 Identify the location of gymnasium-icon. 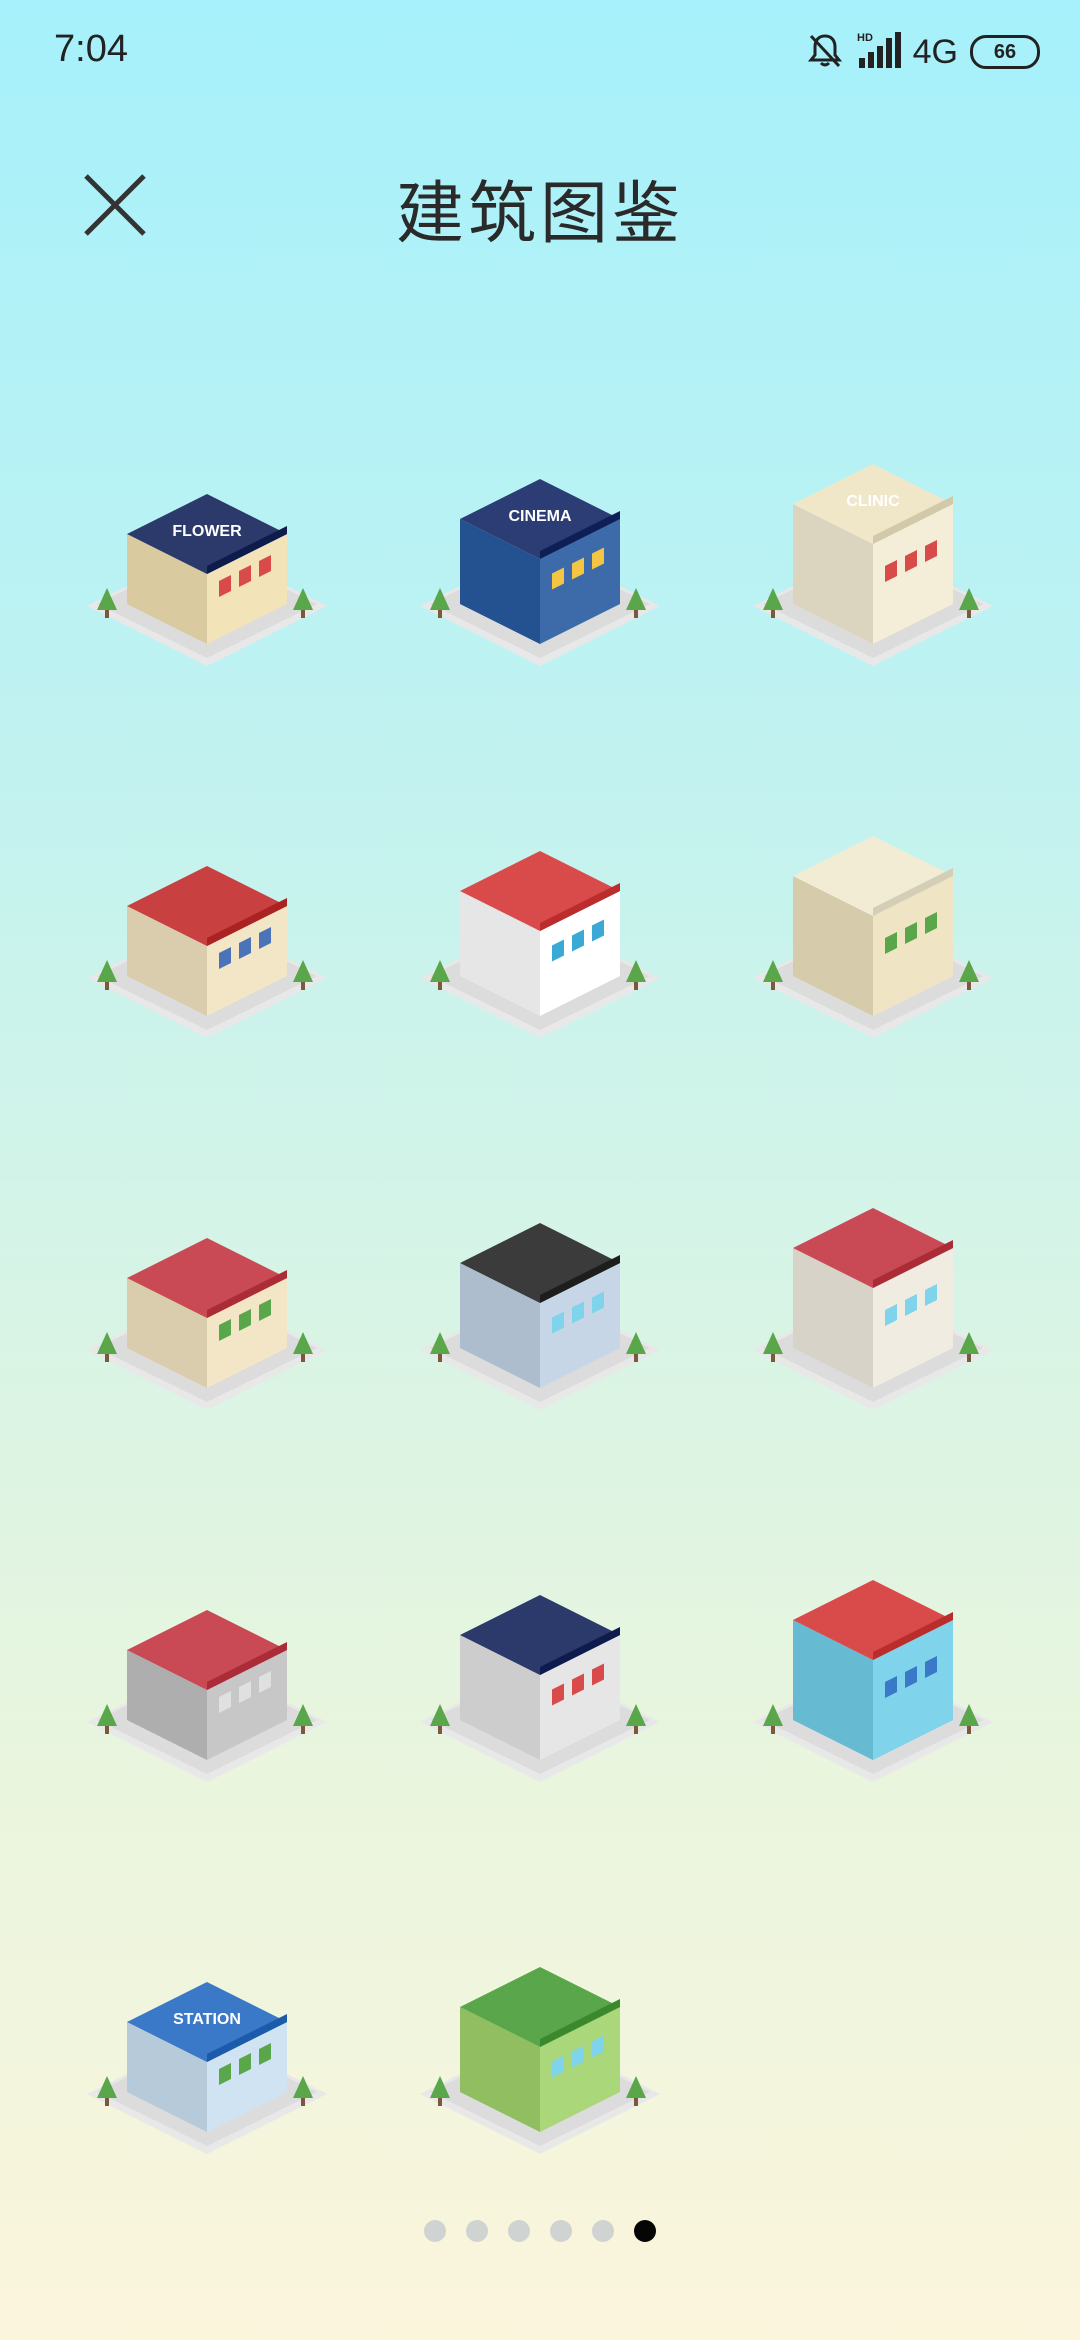
(539, 1688).